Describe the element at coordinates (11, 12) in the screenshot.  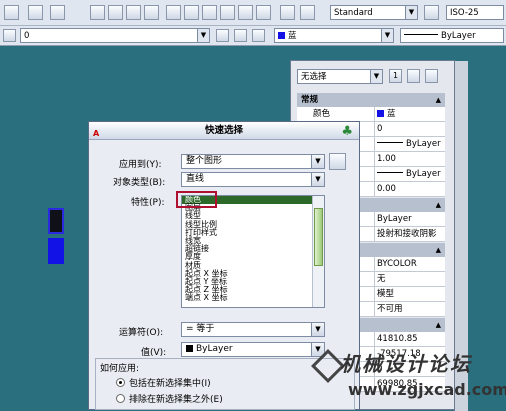
I see `save-icon` at that location.